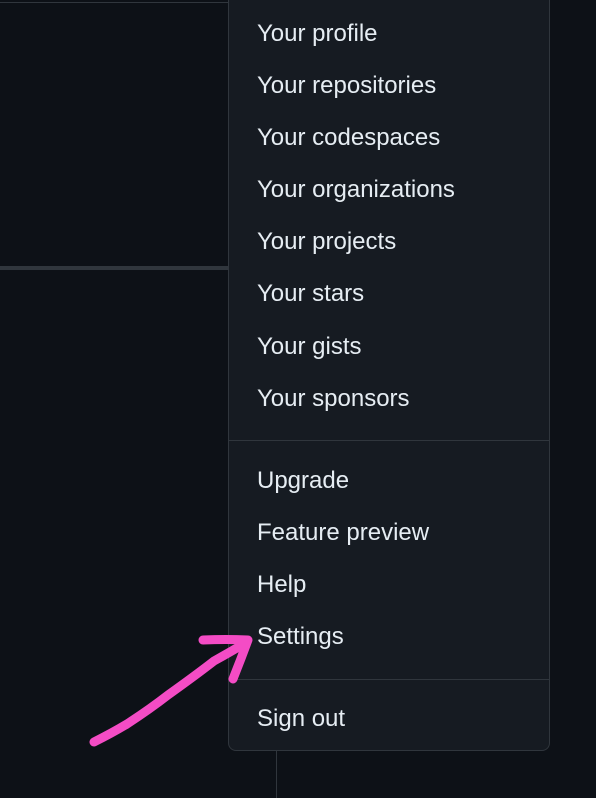 The height and width of the screenshot is (798, 596). I want to click on menu-item-your-sponsors: Your sponsors, so click(333, 399).